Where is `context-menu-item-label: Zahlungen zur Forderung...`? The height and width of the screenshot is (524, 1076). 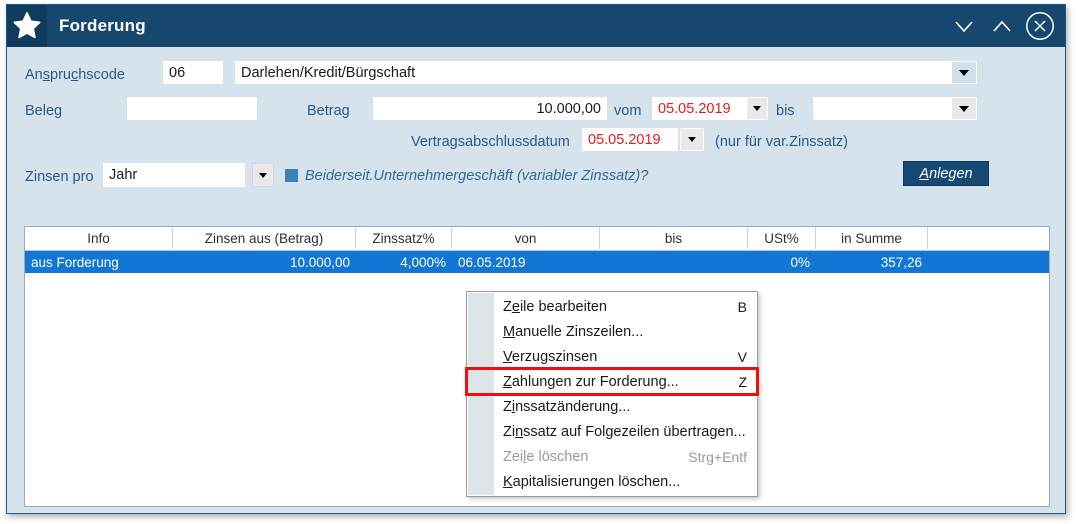
context-menu-item-label: Zahlungen zur Forderung... is located at coordinates (591, 381).